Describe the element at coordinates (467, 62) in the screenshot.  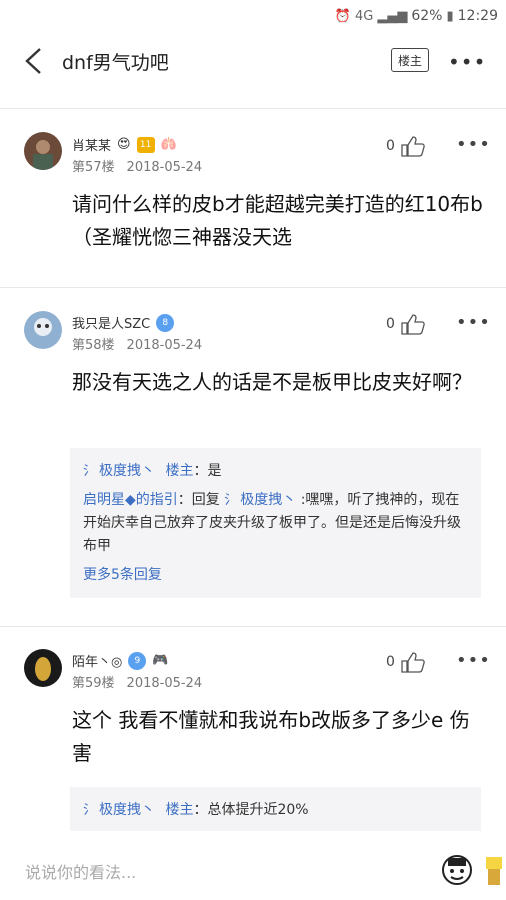
I see `more-options-icon: •••` at that location.